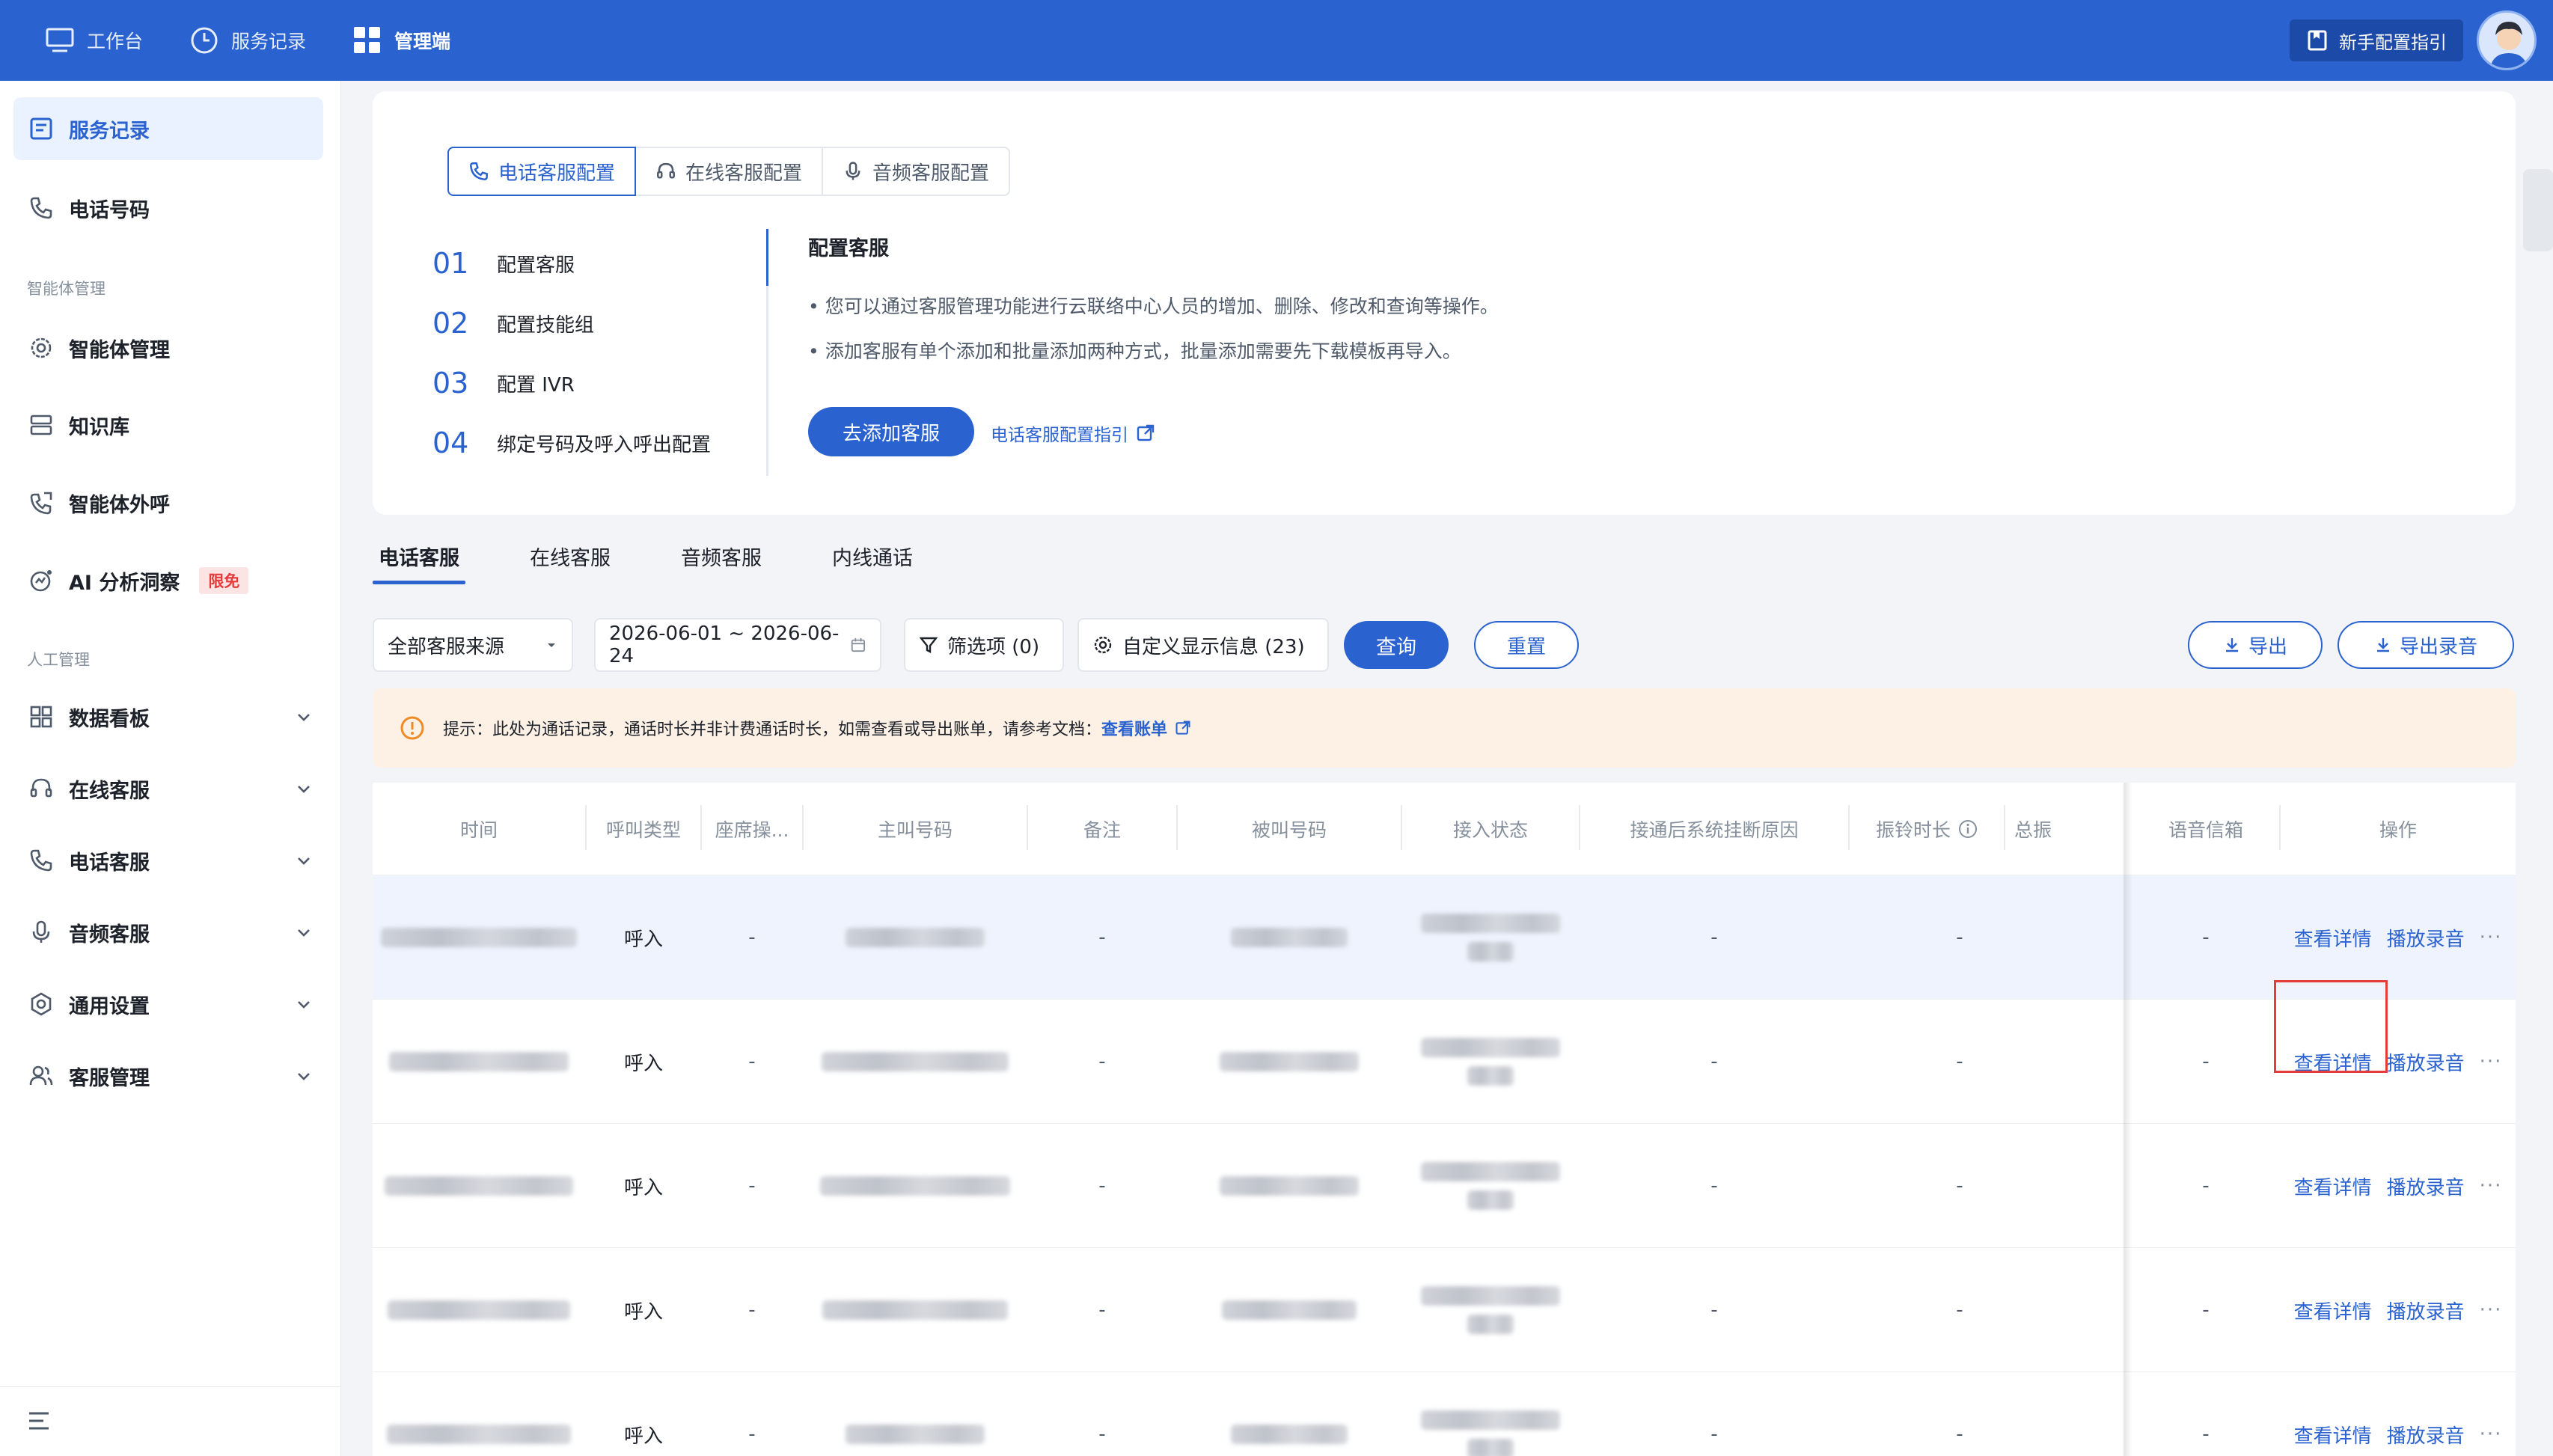  Describe the element at coordinates (419, 563) in the screenshot. I see `tab-phone-service: 电话客服` at that location.